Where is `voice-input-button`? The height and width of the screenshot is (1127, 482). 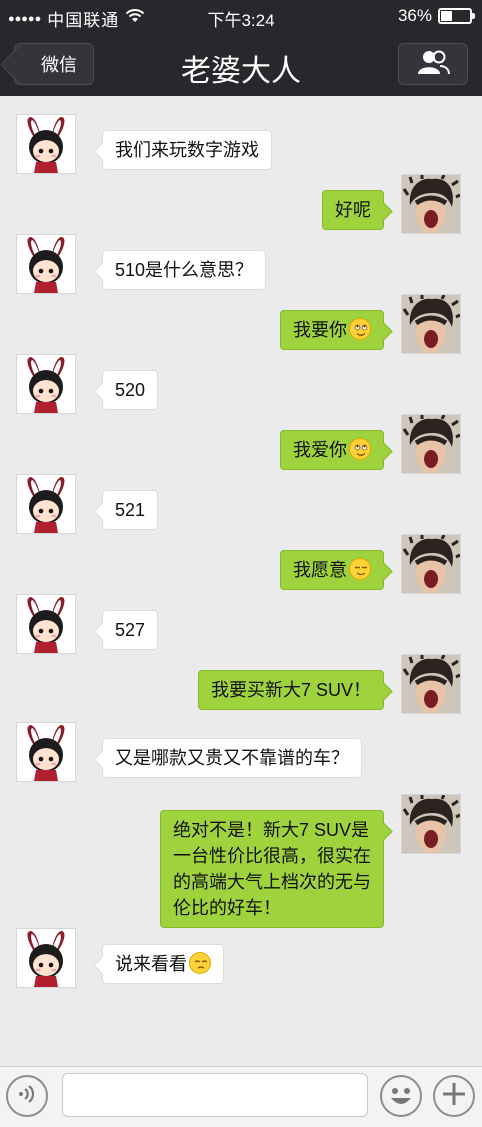
voice-input-button is located at coordinates (27, 1096).